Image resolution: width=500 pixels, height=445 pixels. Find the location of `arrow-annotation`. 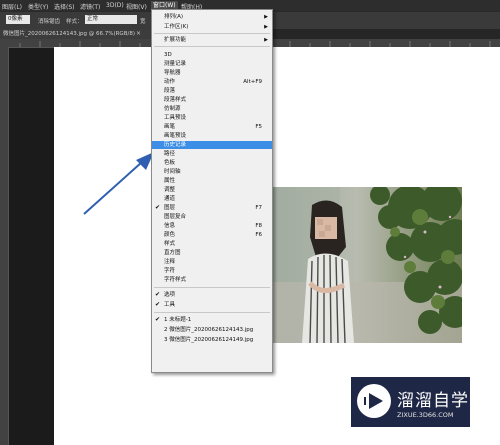

arrow-annotation is located at coordinates (118, 183).